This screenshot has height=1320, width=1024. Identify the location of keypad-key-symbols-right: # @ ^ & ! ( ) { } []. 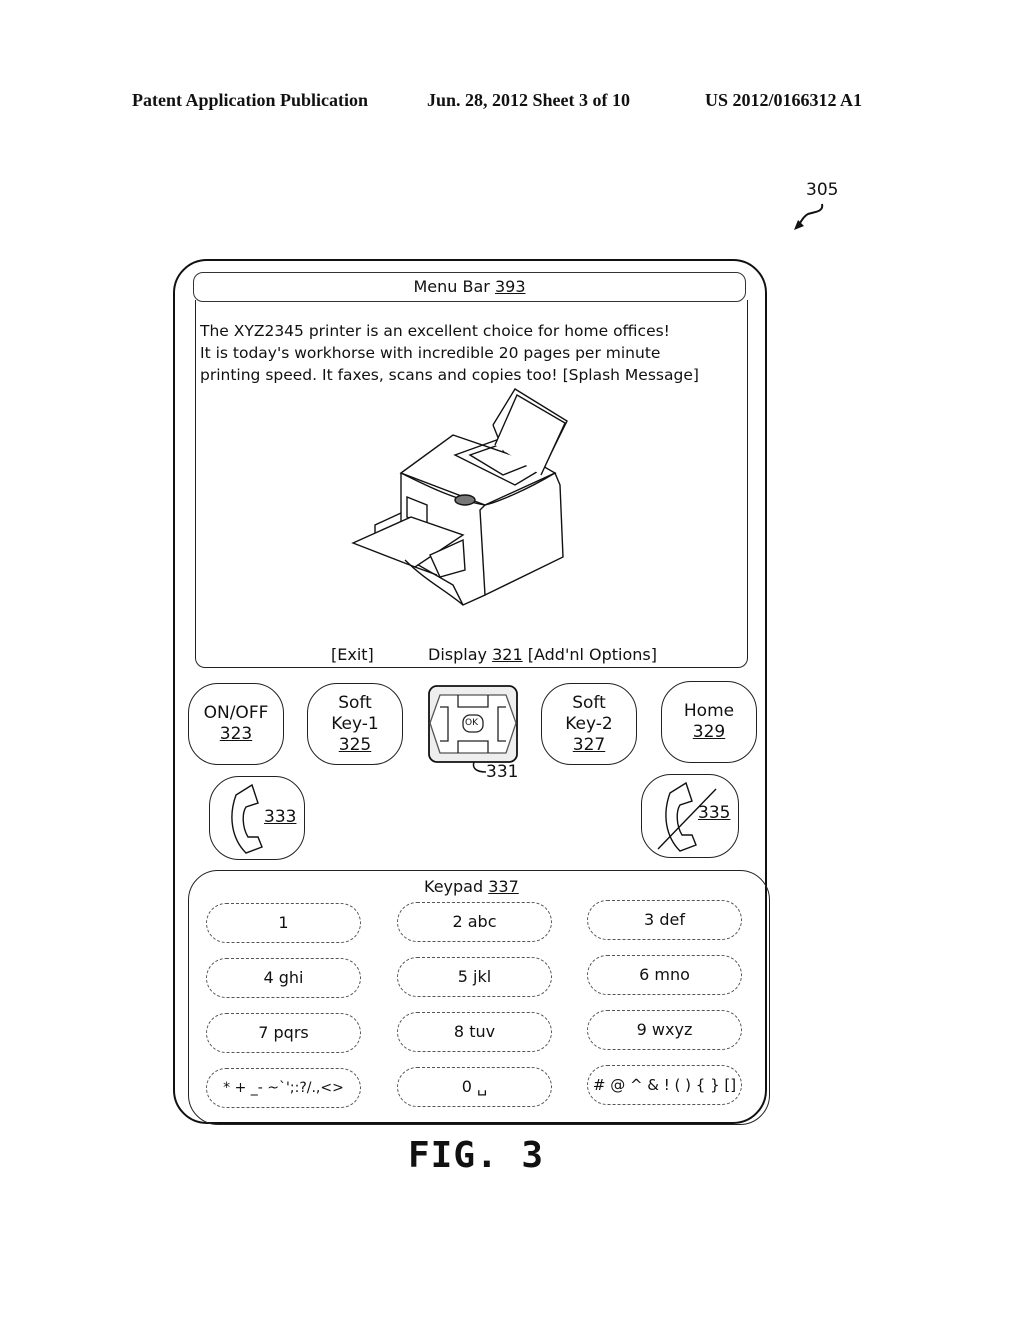
(664, 1085).